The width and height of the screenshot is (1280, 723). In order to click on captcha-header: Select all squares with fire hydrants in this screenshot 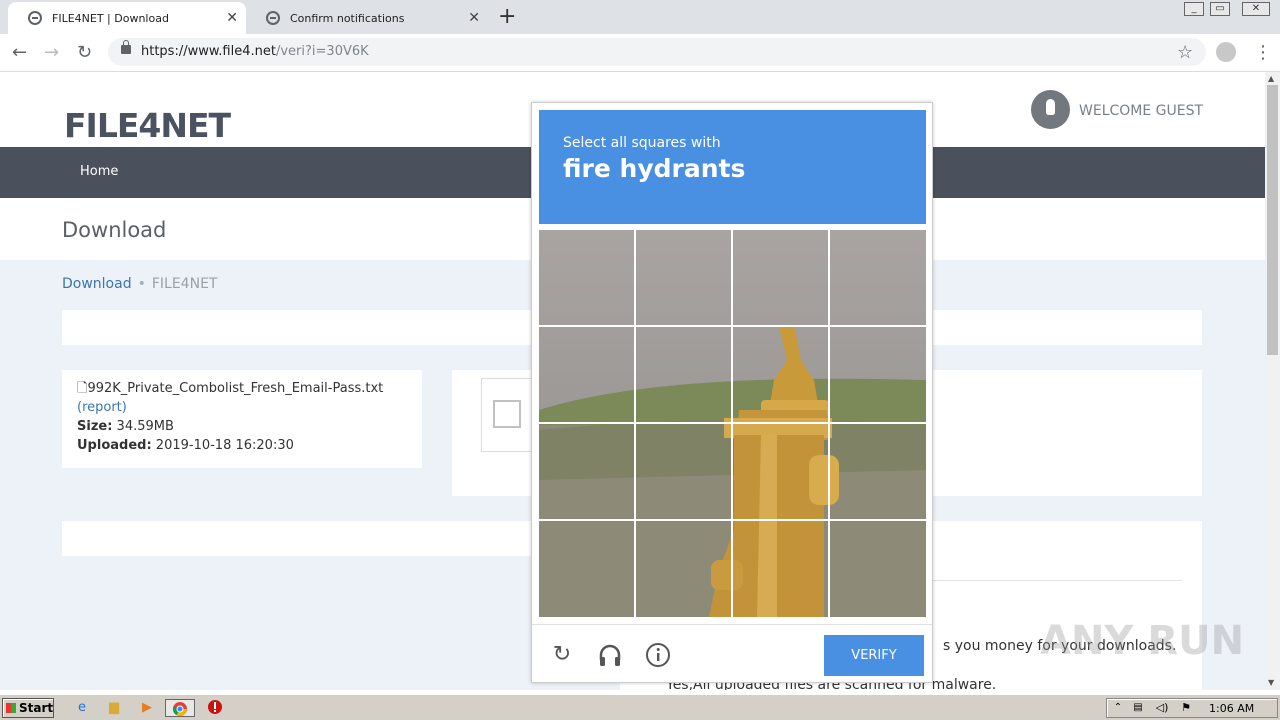, I will do `click(732, 167)`.